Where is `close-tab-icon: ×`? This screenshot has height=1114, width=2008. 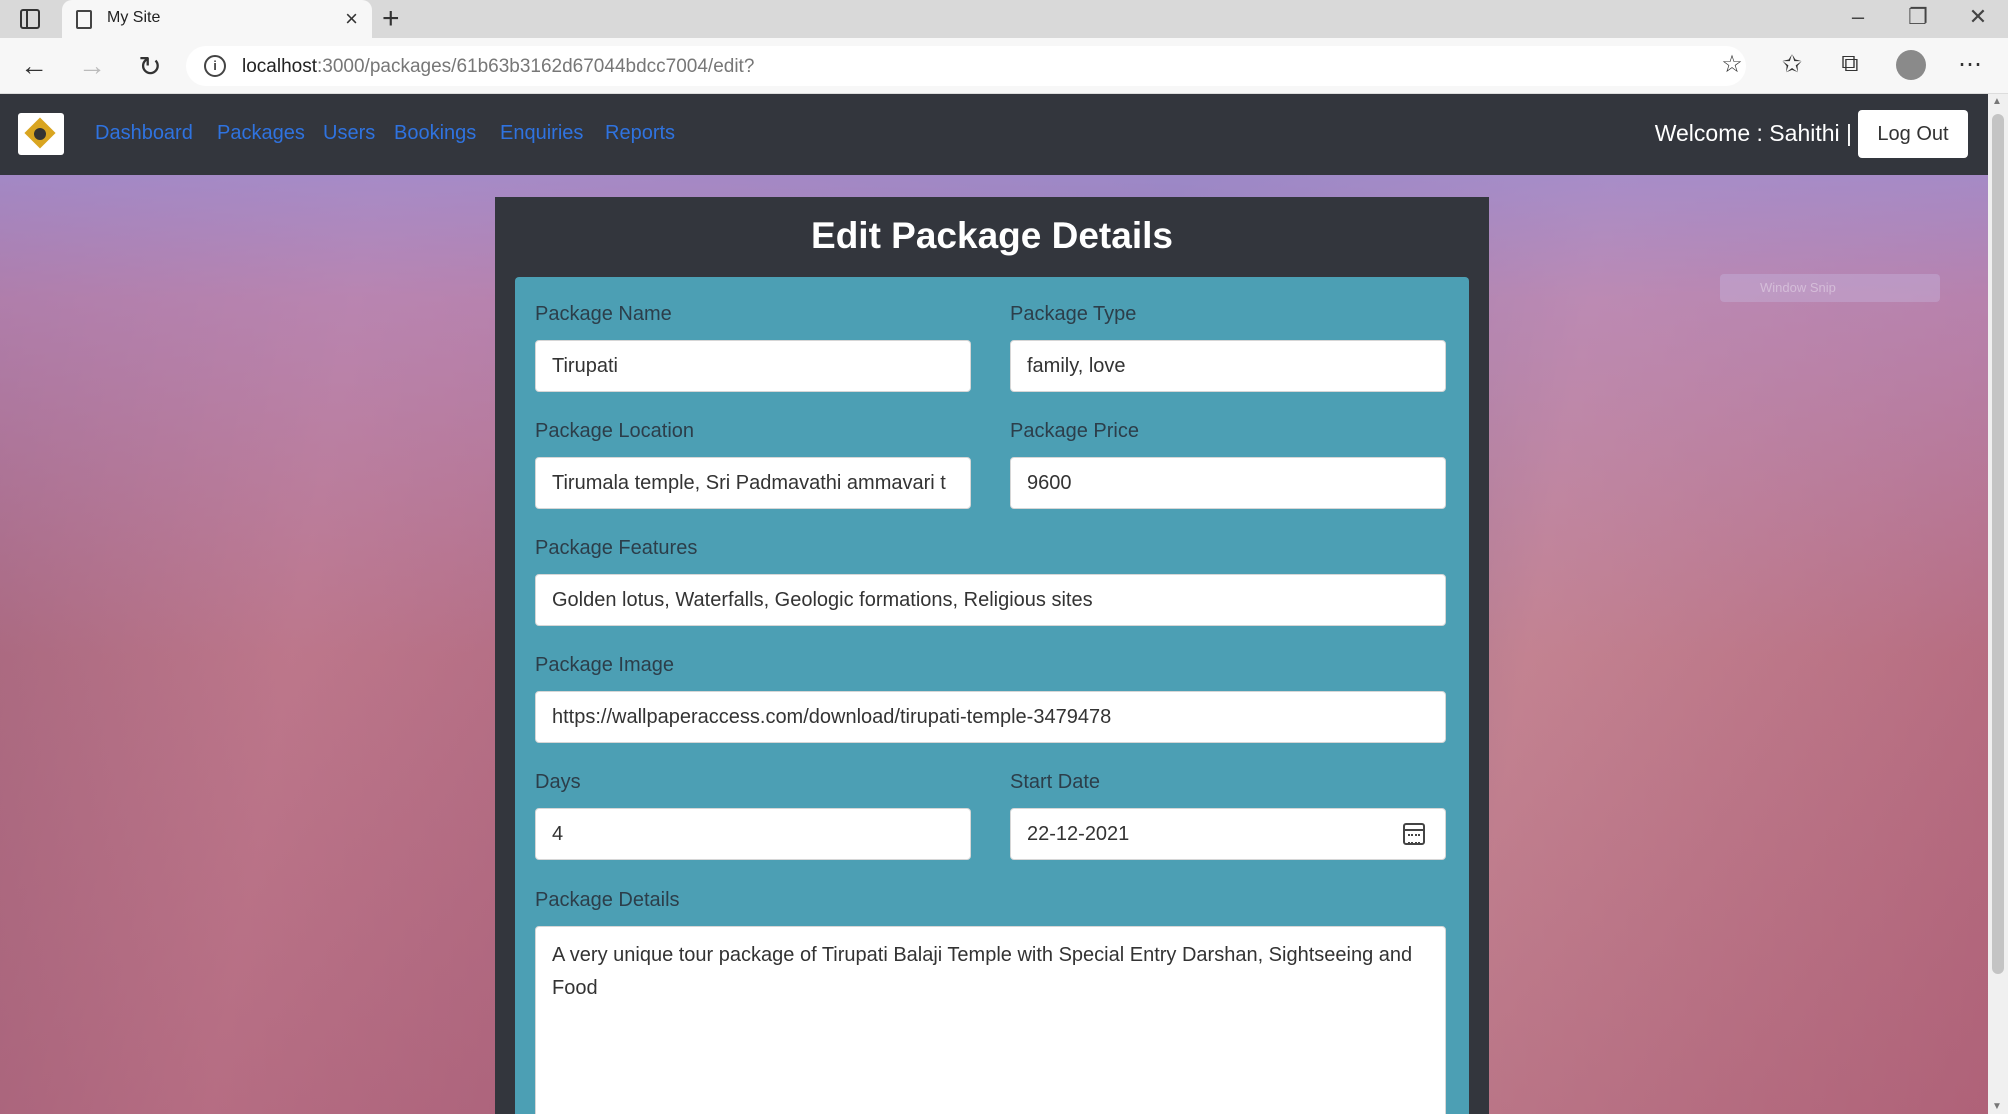 close-tab-icon: × is located at coordinates (351, 19).